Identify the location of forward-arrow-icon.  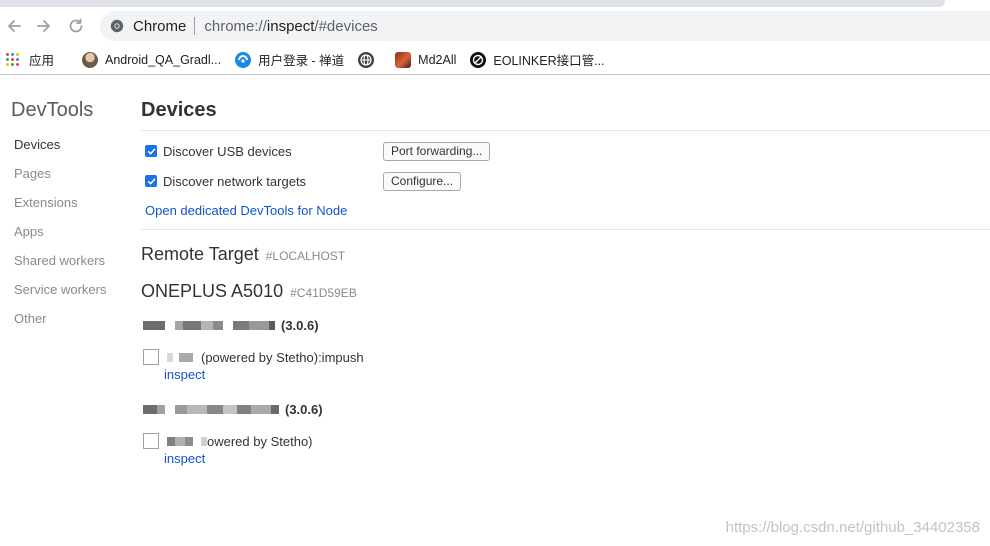
(43, 26).